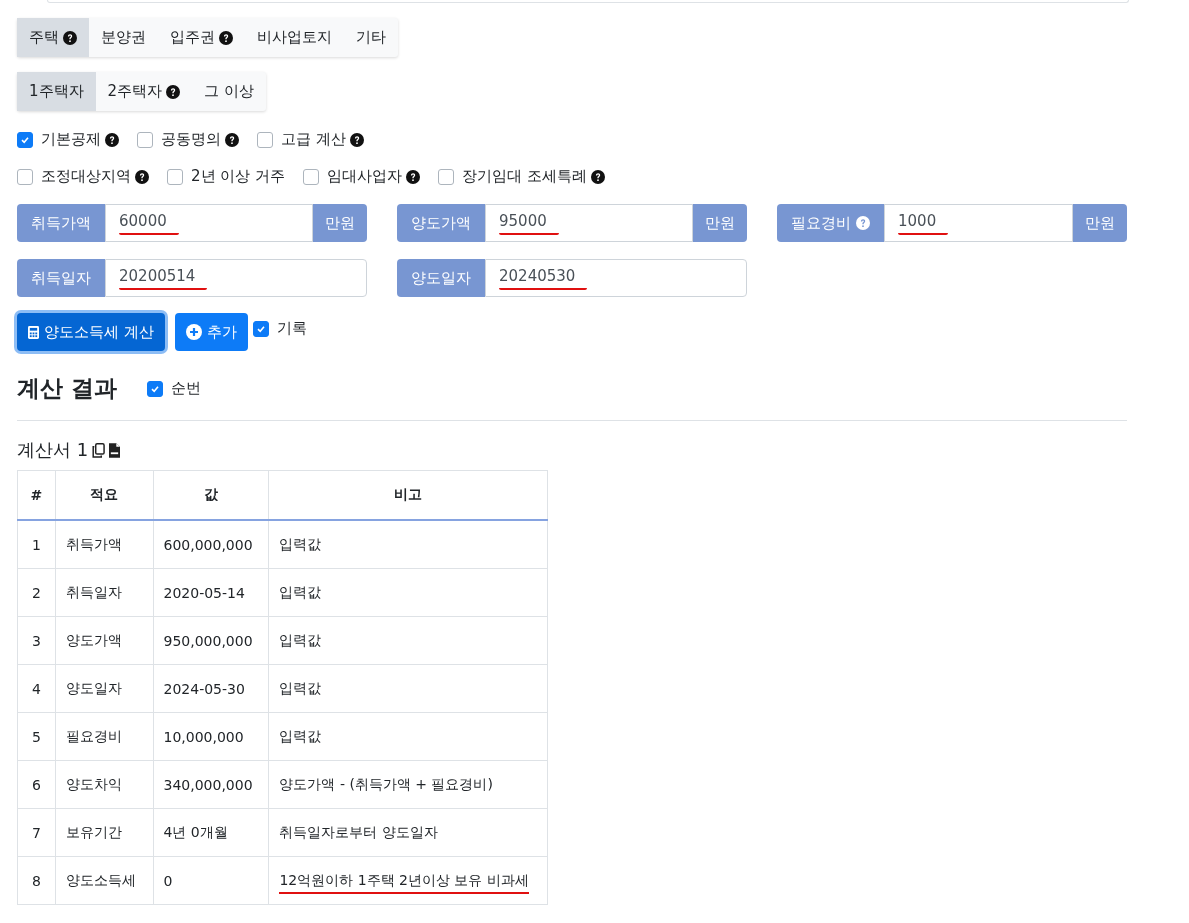 The height and width of the screenshot is (923, 1189). Describe the element at coordinates (211, 640) in the screenshot. I see `table-cell: 950,000,000` at that location.